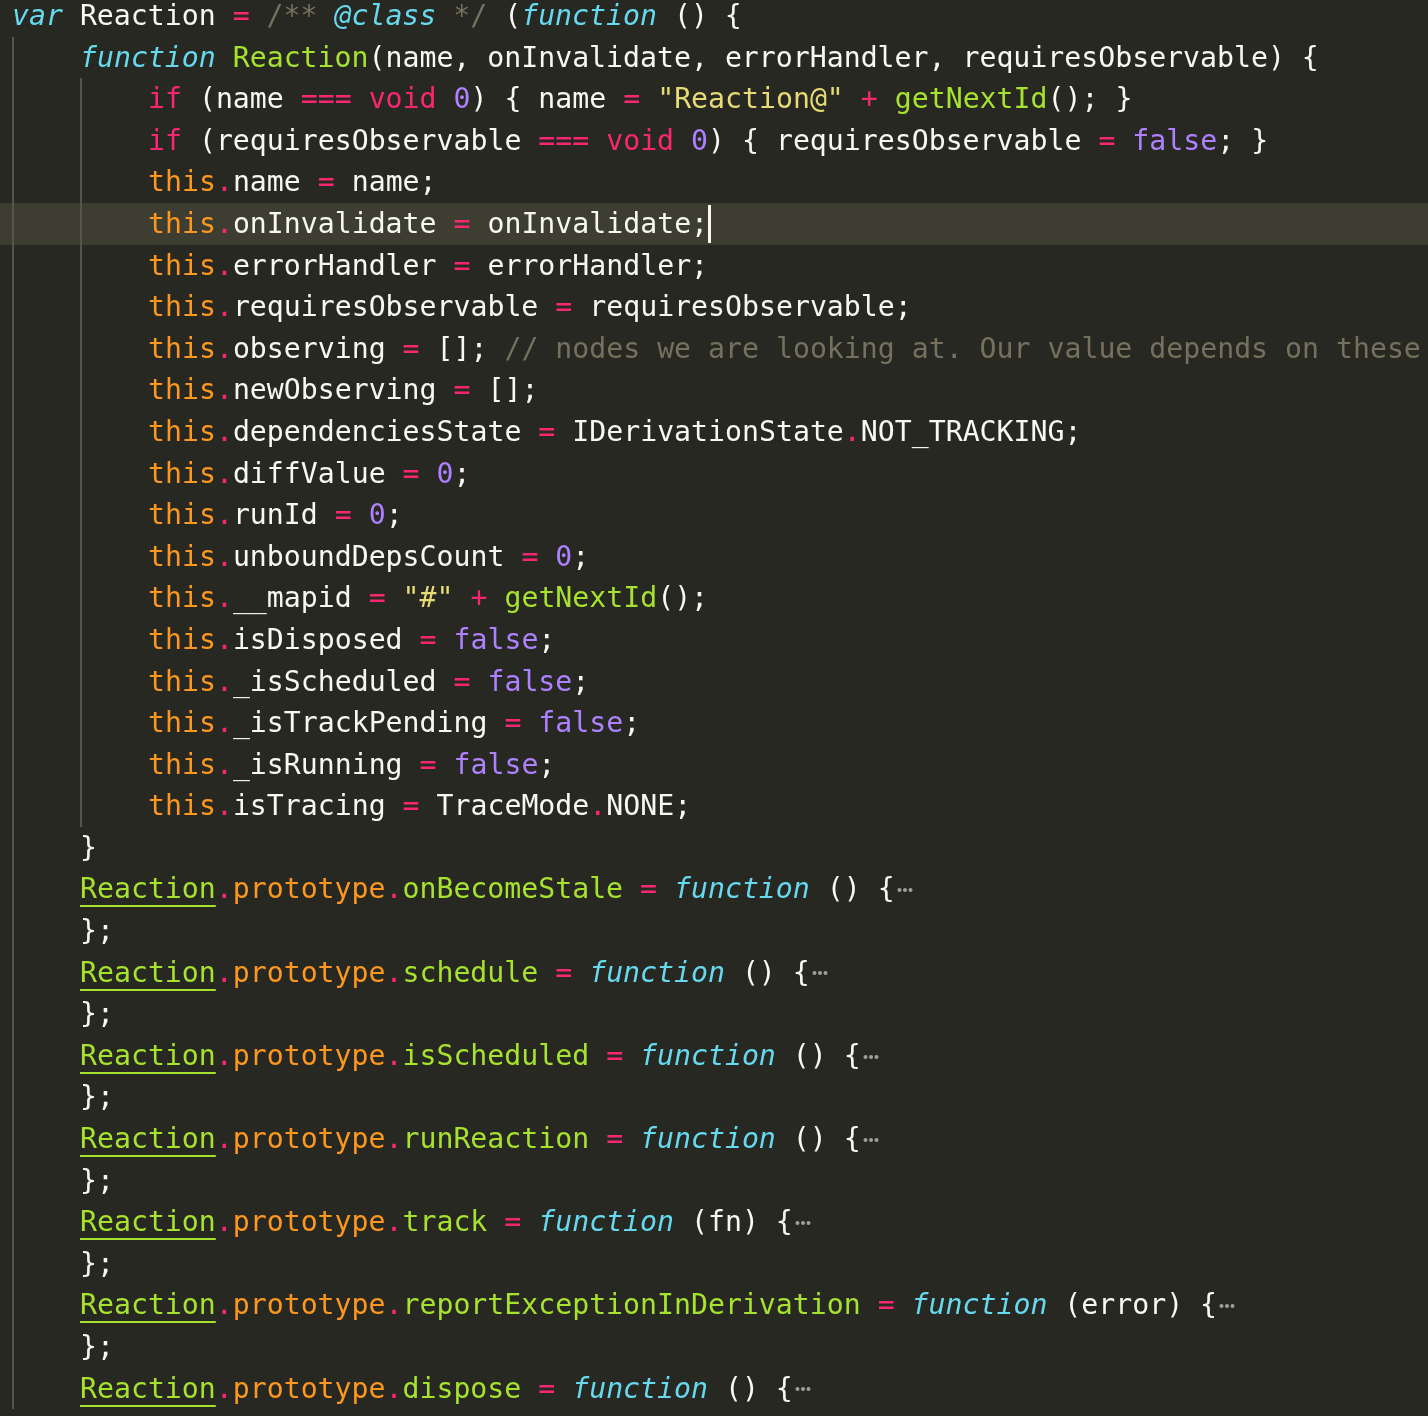  Describe the element at coordinates (428, 223) in the screenshot. I see `code-line: this.onInvalidate = onInvalidate;` at that location.